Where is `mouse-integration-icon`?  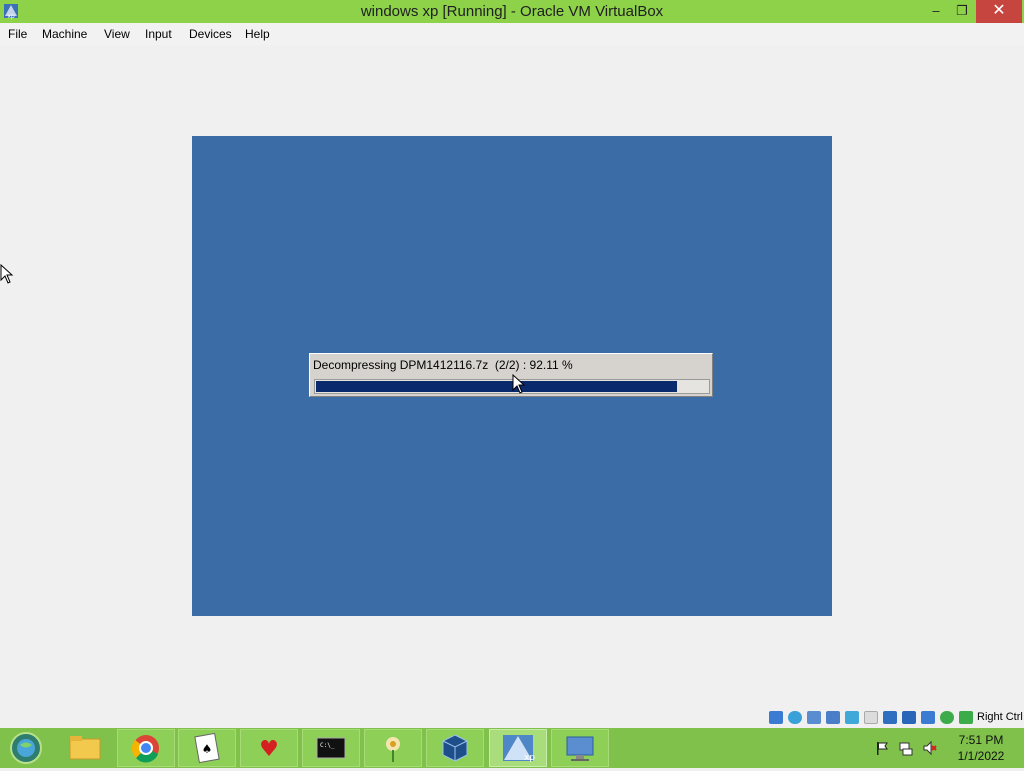 mouse-integration-icon is located at coordinates (947, 717).